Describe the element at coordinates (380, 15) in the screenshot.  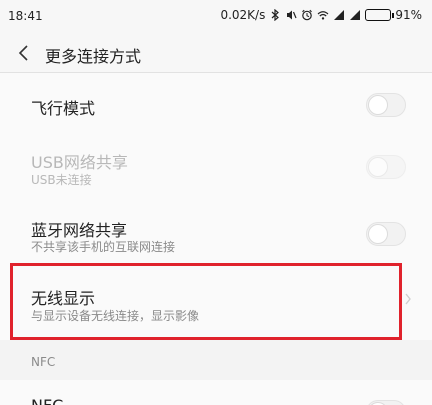
I see `battery-icon` at that location.